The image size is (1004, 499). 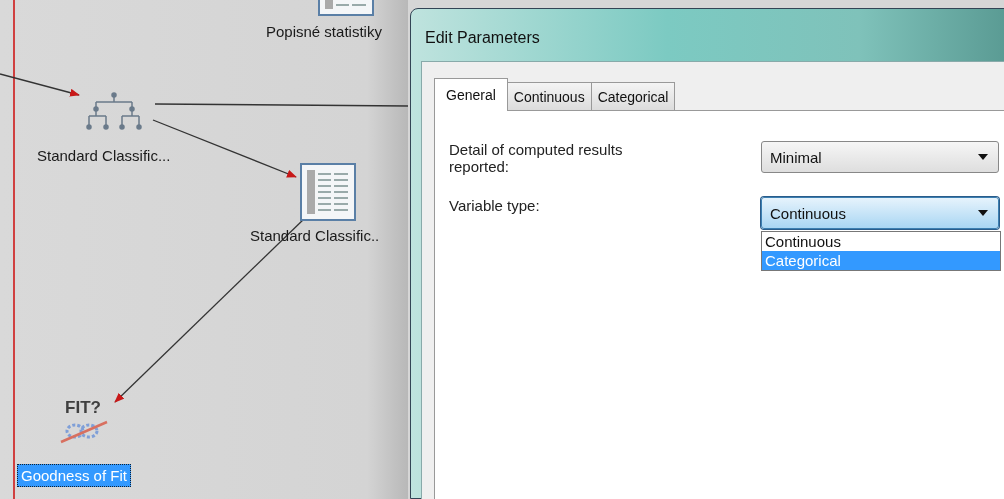 What do you see at coordinates (880, 157) in the screenshot?
I see `dropdown: Minimal` at bounding box center [880, 157].